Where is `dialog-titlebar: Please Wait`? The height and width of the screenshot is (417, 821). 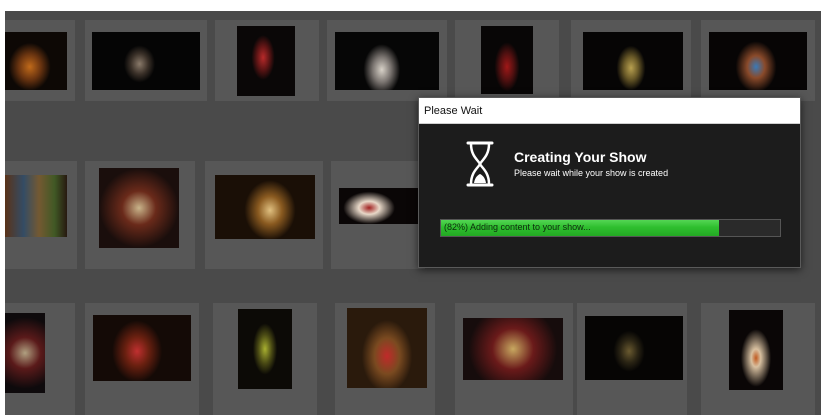
dialog-titlebar: Please Wait is located at coordinates (609, 111).